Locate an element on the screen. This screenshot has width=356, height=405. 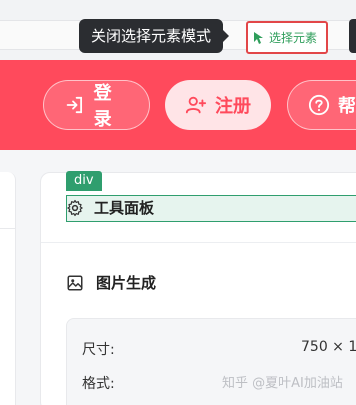
sidebar-divider is located at coordinates (7, 228).